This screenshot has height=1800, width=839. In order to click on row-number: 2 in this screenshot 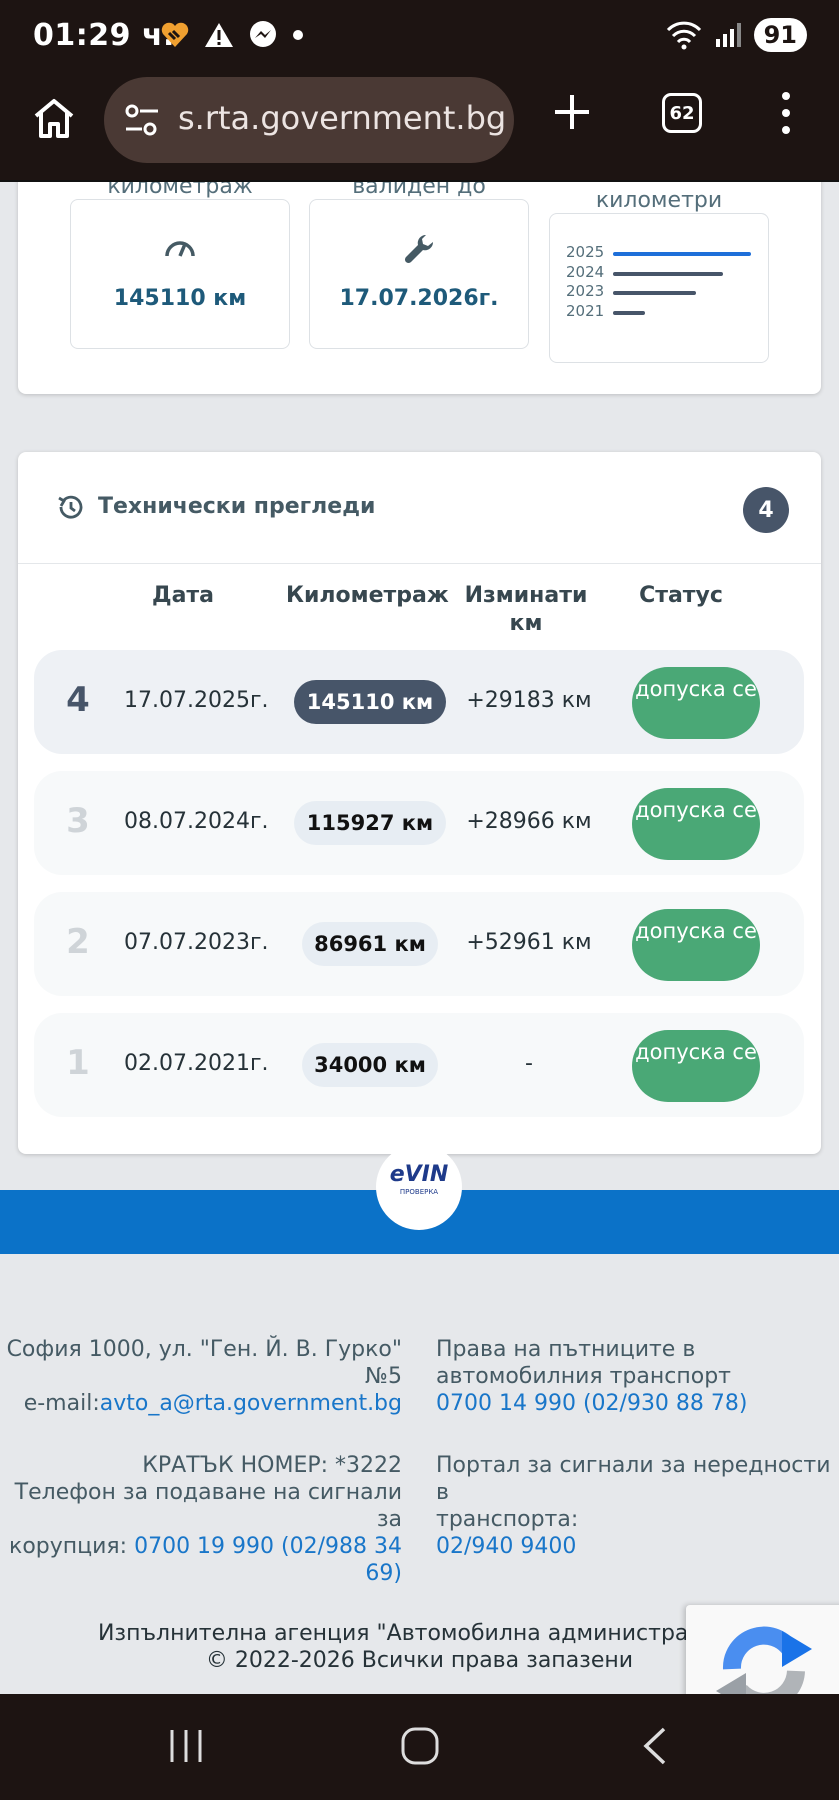, I will do `click(78, 942)`.